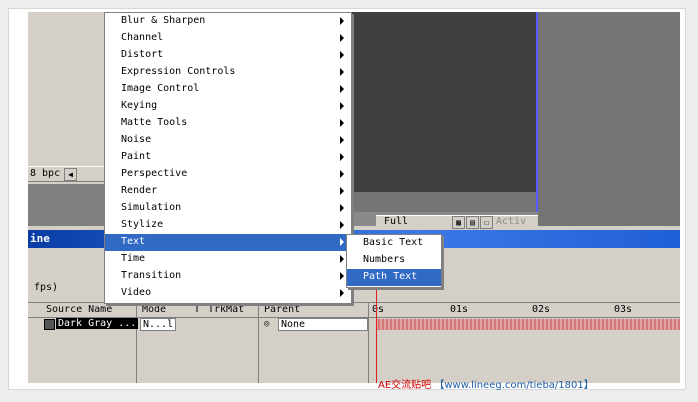  I want to click on watermark-url: 【www.lineeg.com/tieba/1801】, so click(514, 385).